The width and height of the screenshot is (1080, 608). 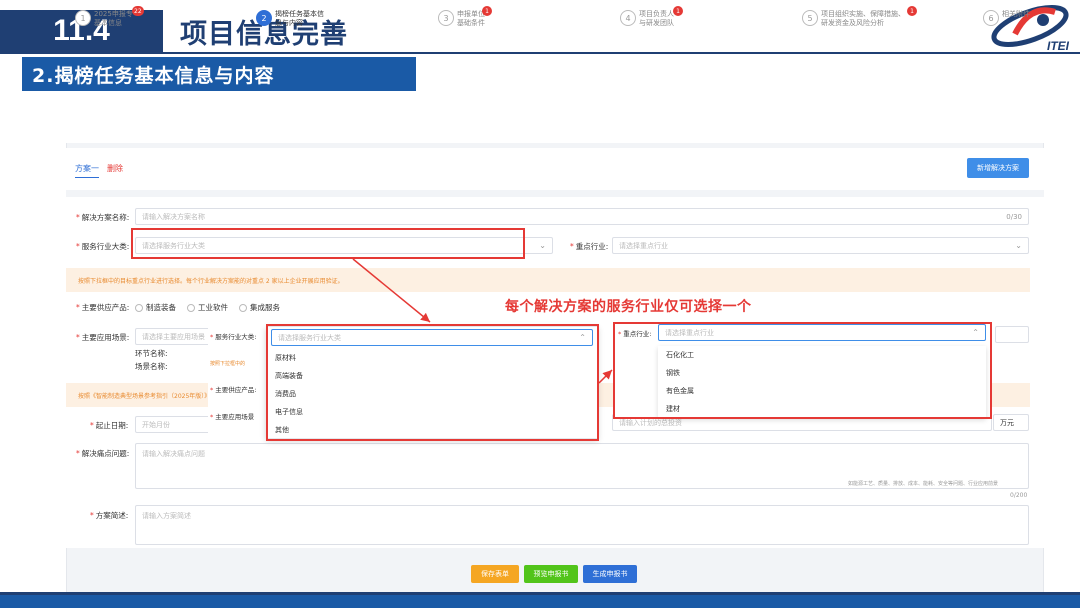 What do you see at coordinates (582, 525) in the screenshot?
I see `desc-textarea: 请输入方案简述` at bounding box center [582, 525].